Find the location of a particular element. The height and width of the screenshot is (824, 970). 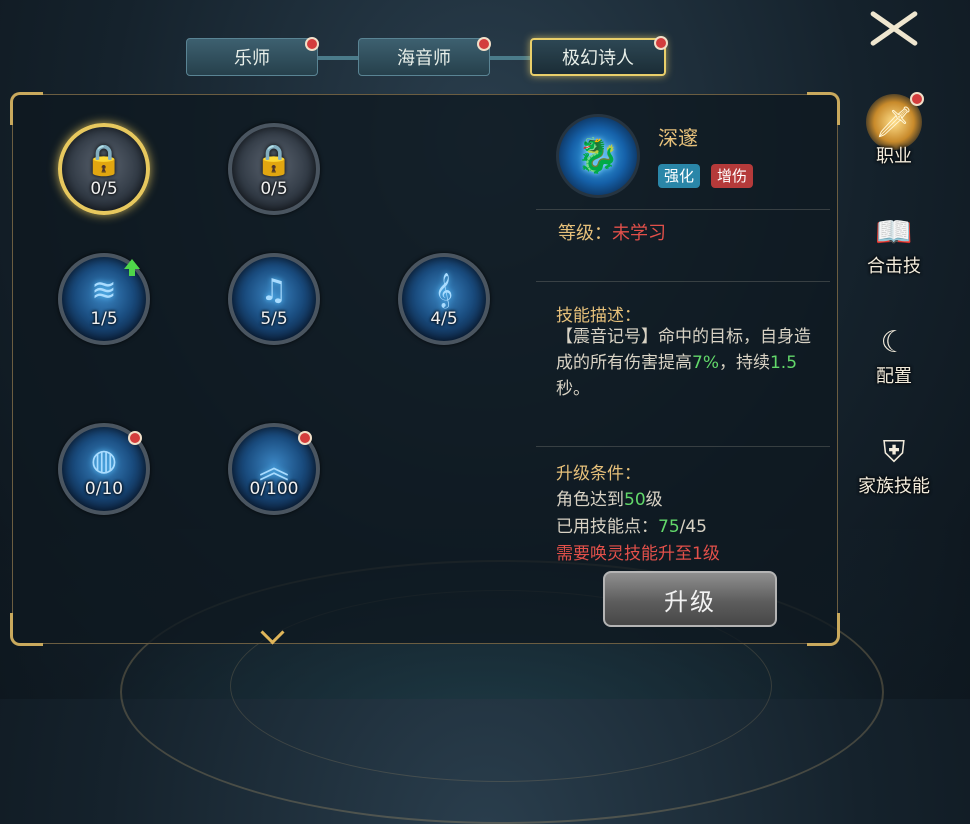

tab-jihuanshiren: 极幻诗人 is located at coordinates (599, 56).